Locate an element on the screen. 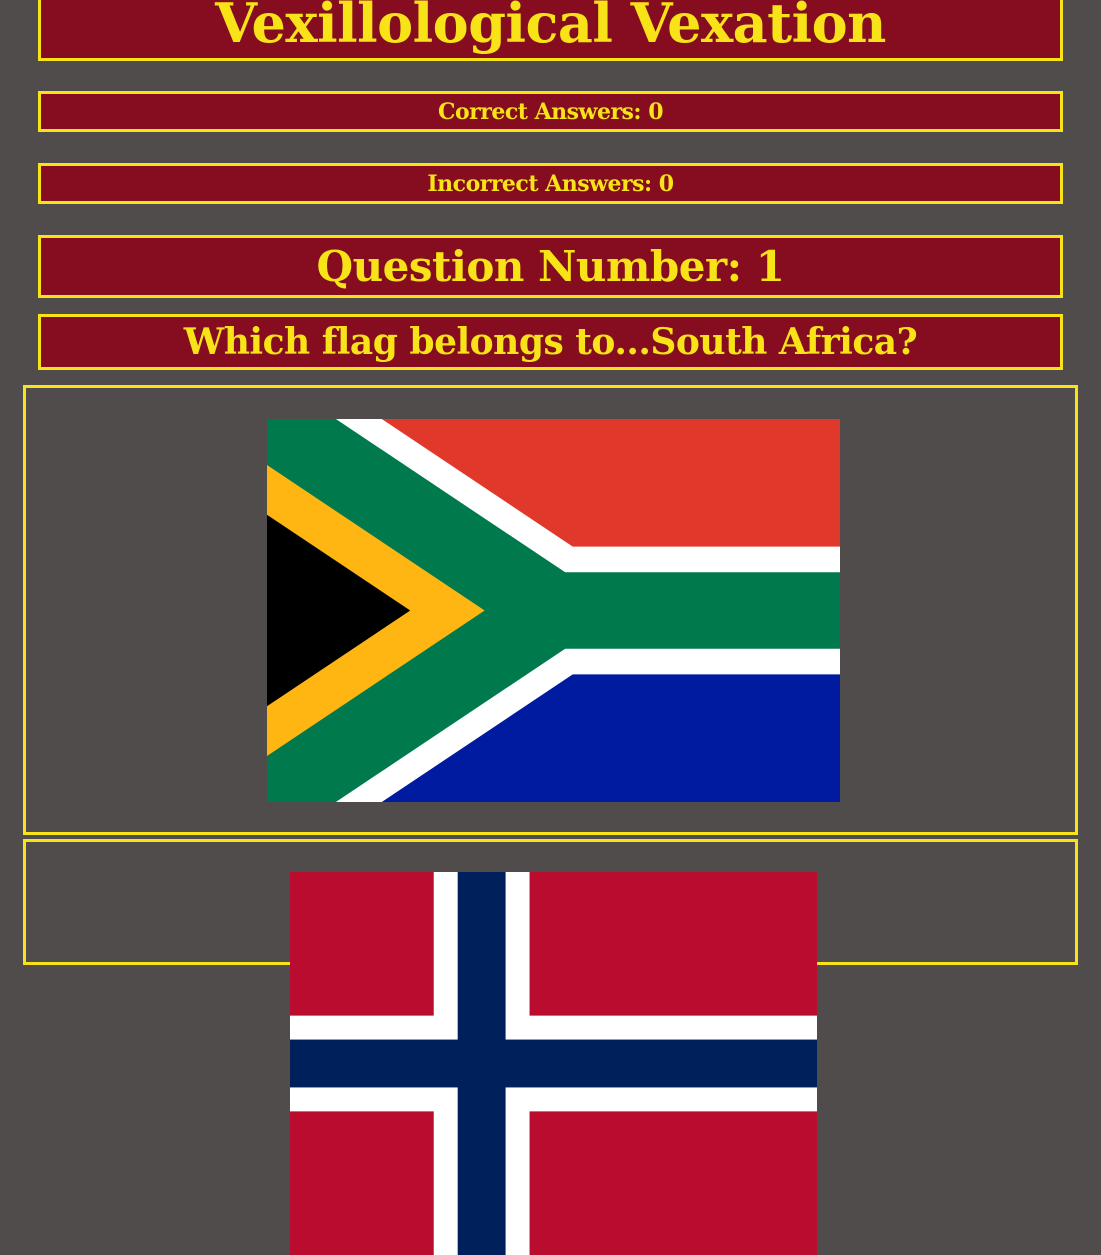 The image size is (1101, 1255). question-prompt: Which flag belongs to...South Africa? is located at coordinates (550, 342).